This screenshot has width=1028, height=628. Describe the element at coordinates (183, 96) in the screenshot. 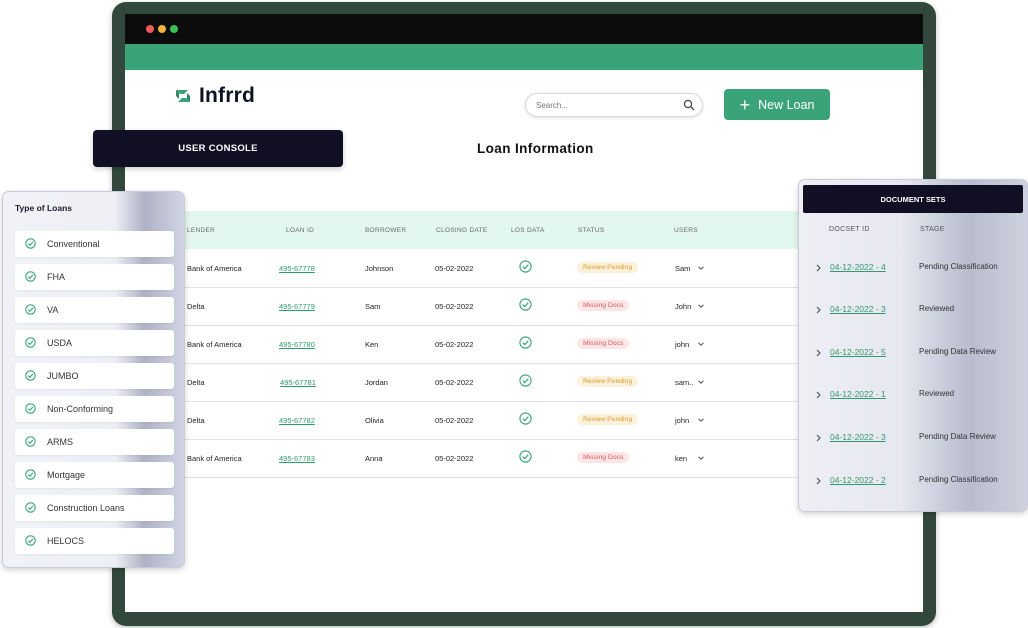

I see `infrrd-logo-icon` at that location.